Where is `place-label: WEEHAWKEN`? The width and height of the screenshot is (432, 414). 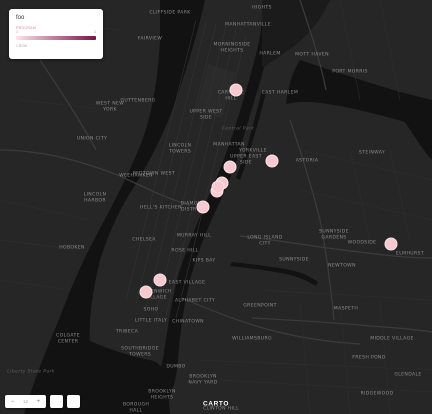
place-label: WEEHAWKEN is located at coordinates (136, 176).